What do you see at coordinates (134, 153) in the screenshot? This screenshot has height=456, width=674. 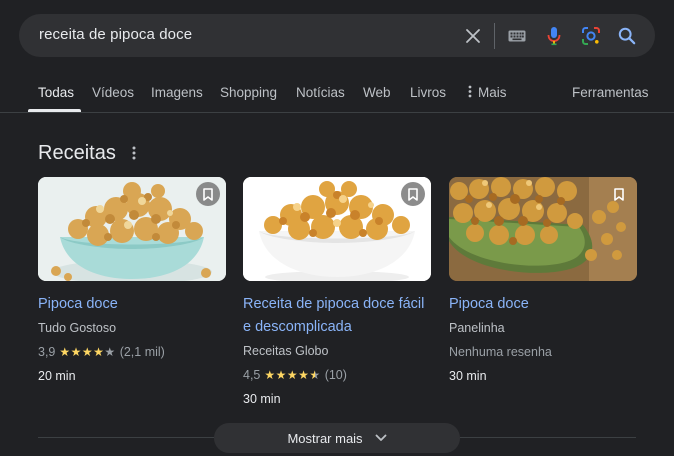 I see `section-options-icon` at bounding box center [134, 153].